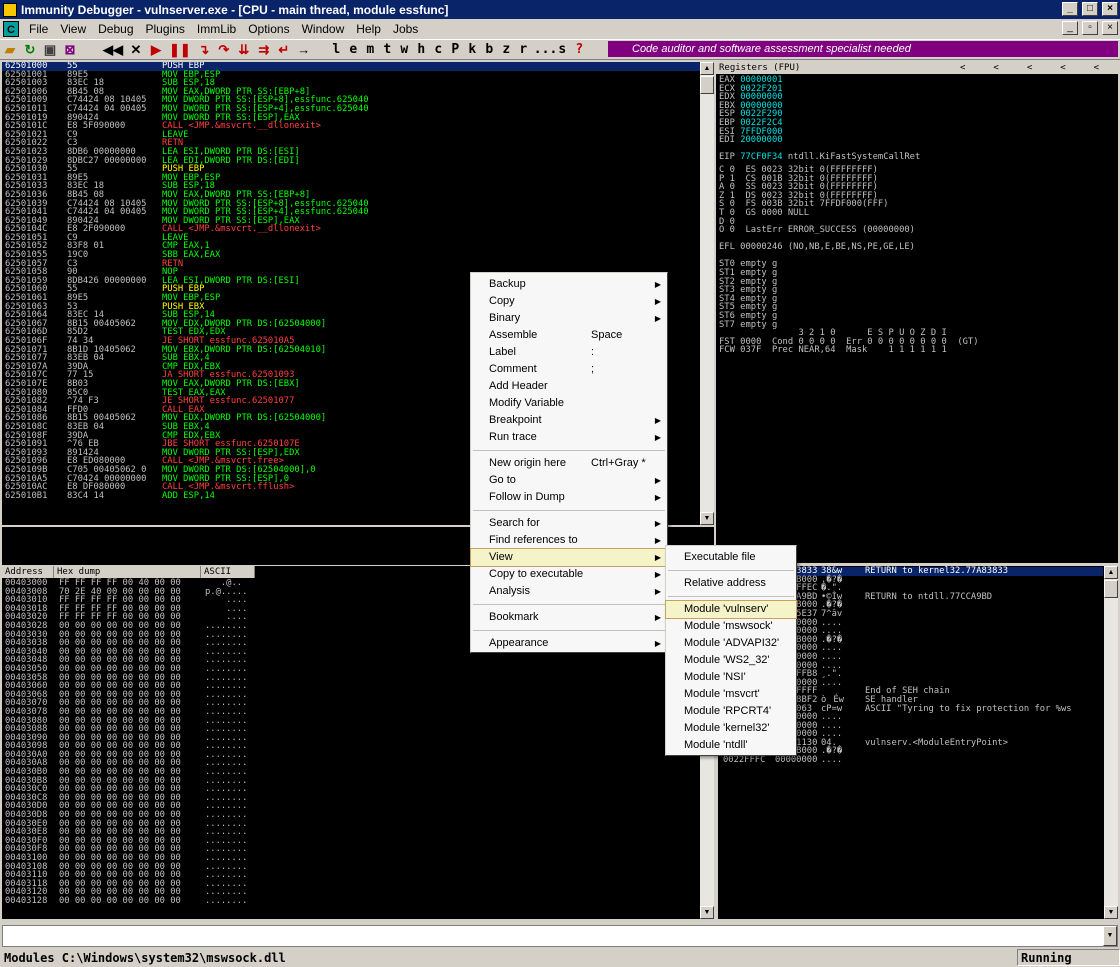  Describe the element at coordinates (351, 75) in the screenshot. I see `disasm-row: 62501001 89E5 MOV EBP,ESP` at that location.